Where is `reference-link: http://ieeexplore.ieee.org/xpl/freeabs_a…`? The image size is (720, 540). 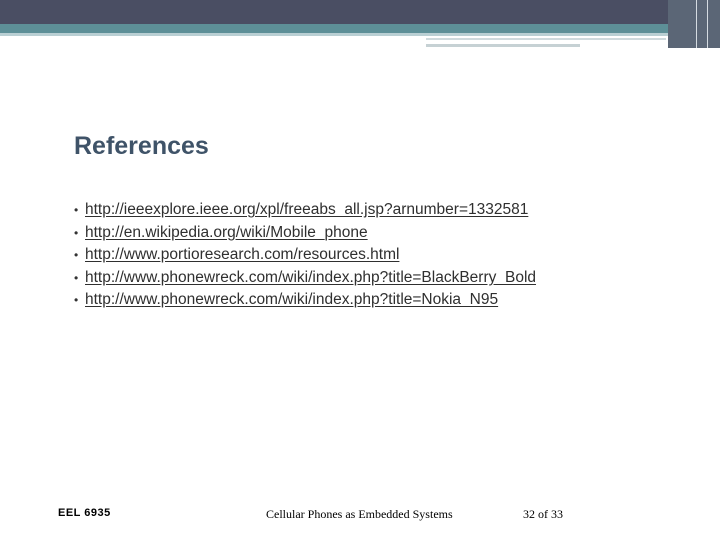 reference-link: http://ieeexplore.ieee.org/xpl/freeabs_a… is located at coordinates (306, 209).